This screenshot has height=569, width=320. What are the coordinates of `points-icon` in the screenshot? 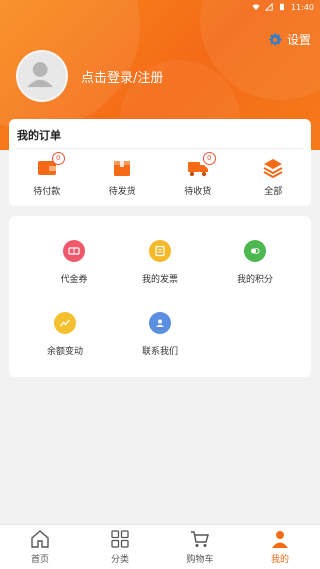 It's located at (255, 251).